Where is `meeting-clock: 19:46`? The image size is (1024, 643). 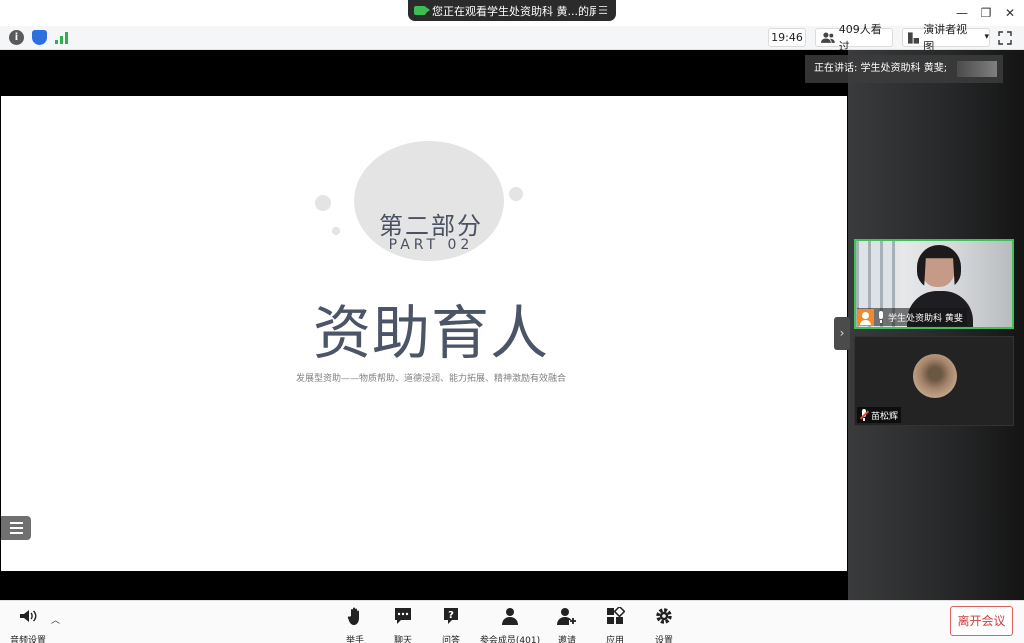
meeting-clock: 19:46 is located at coordinates (787, 37).